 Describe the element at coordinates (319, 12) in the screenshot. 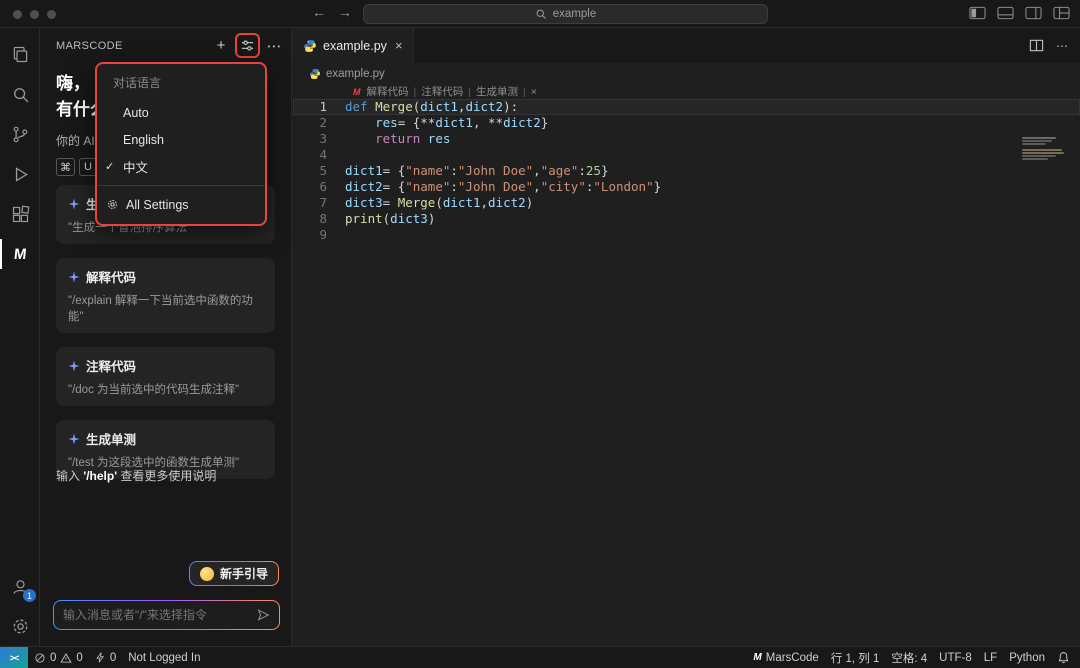

I see `back-icon: ←` at that location.